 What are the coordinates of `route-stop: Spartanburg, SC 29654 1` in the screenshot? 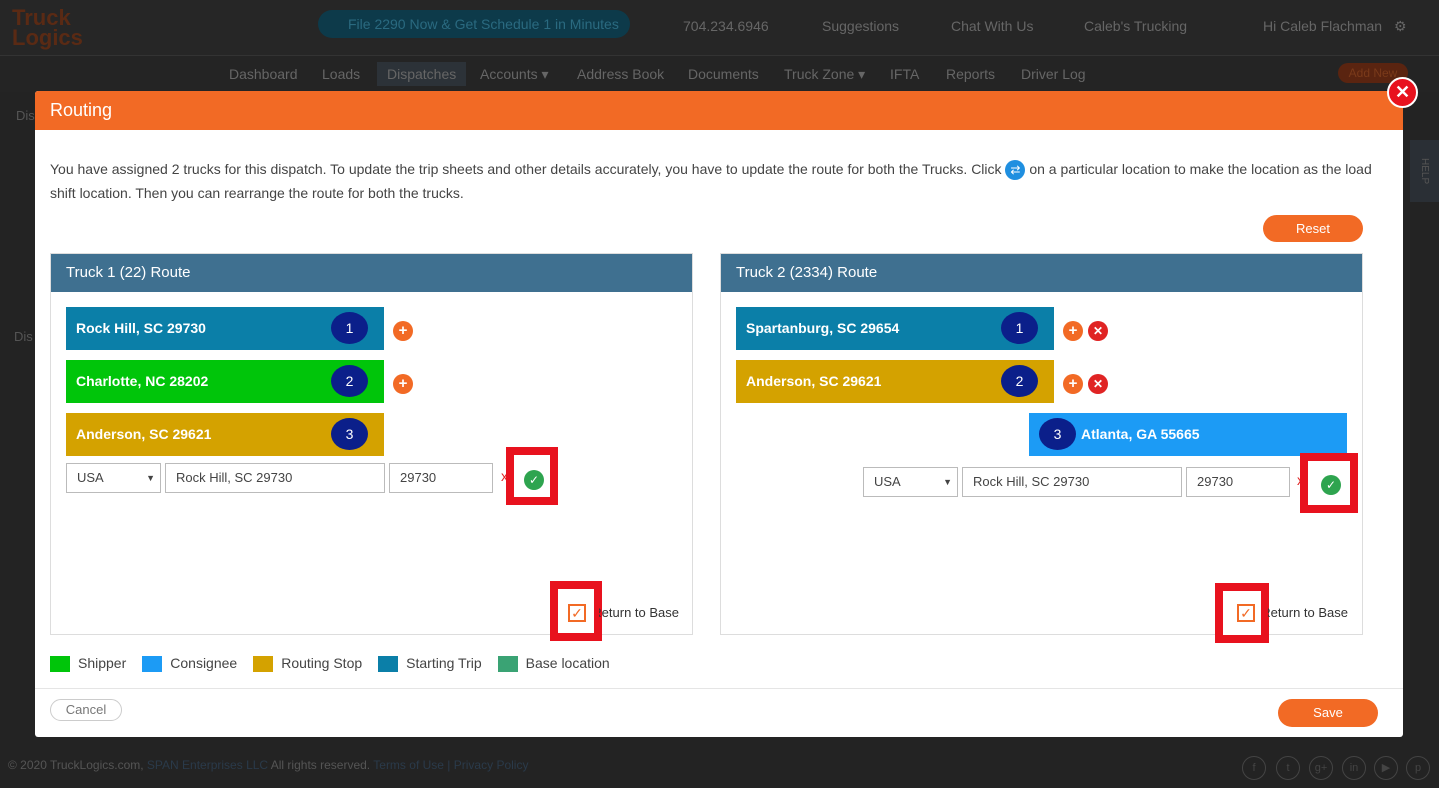 It's located at (895, 328).